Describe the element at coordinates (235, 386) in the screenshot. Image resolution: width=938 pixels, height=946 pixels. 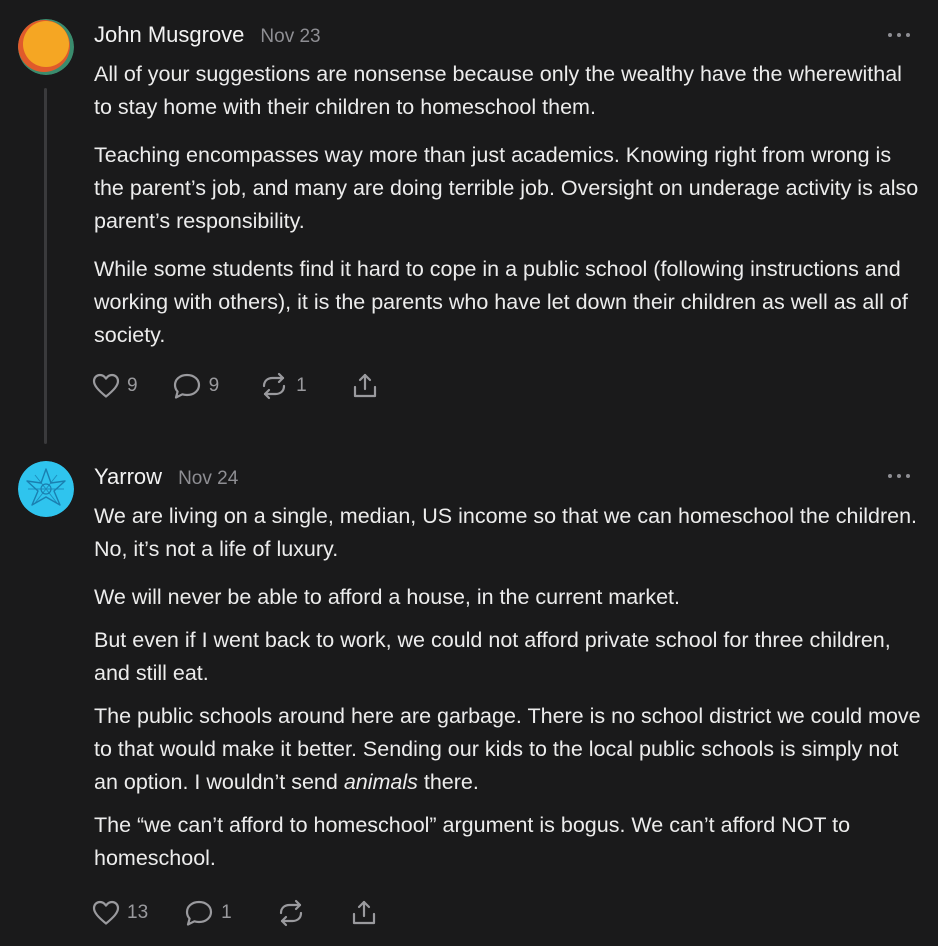
I see `comment-actions: 9 9 1` at that location.